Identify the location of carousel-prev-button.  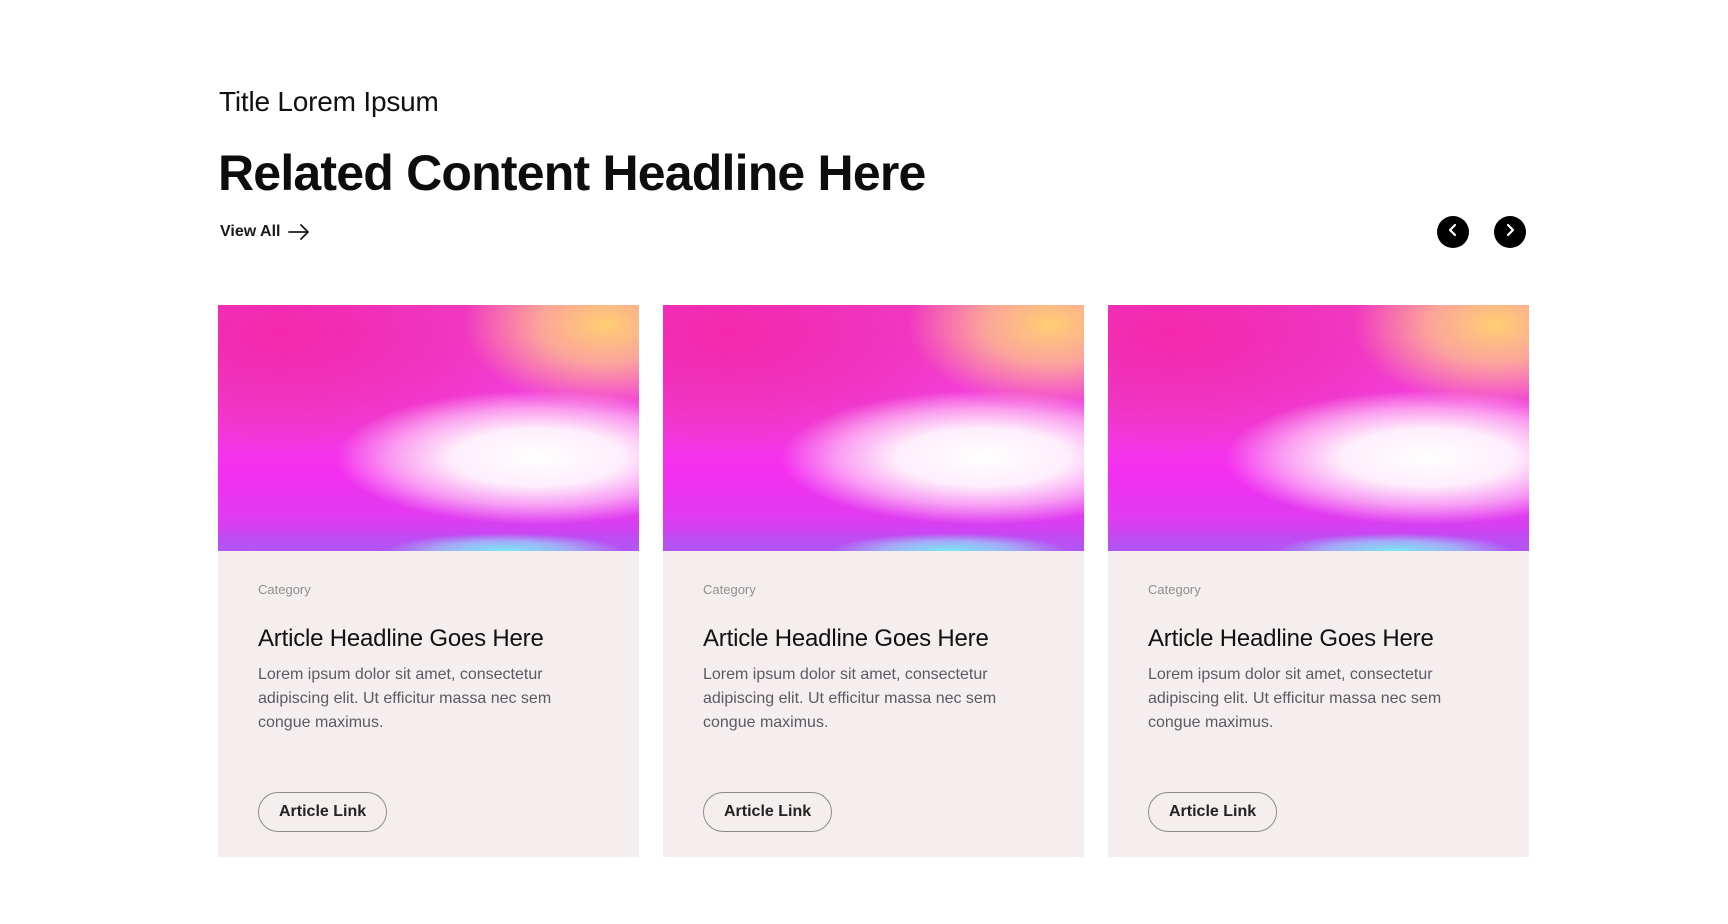
(1453, 232).